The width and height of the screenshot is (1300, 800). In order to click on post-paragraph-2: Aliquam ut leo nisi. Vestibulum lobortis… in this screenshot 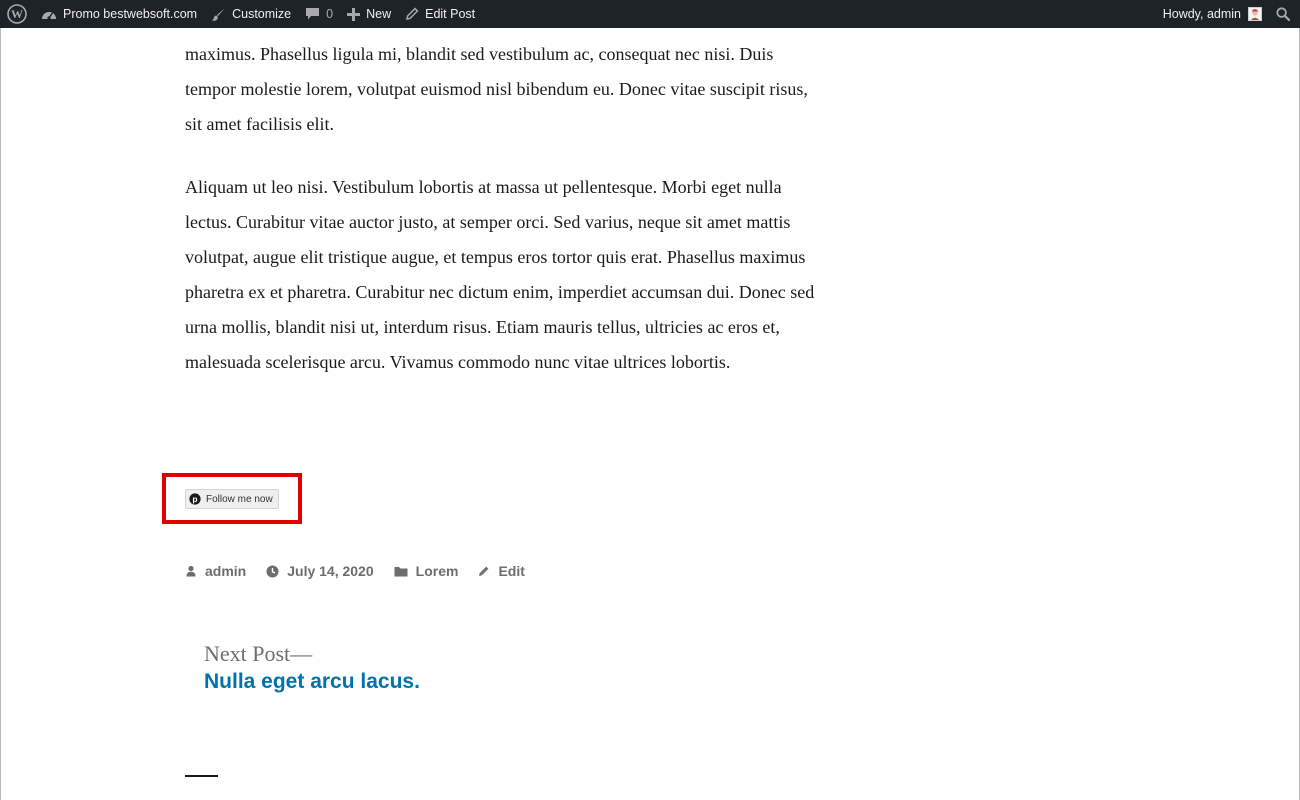, I will do `click(500, 274)`.